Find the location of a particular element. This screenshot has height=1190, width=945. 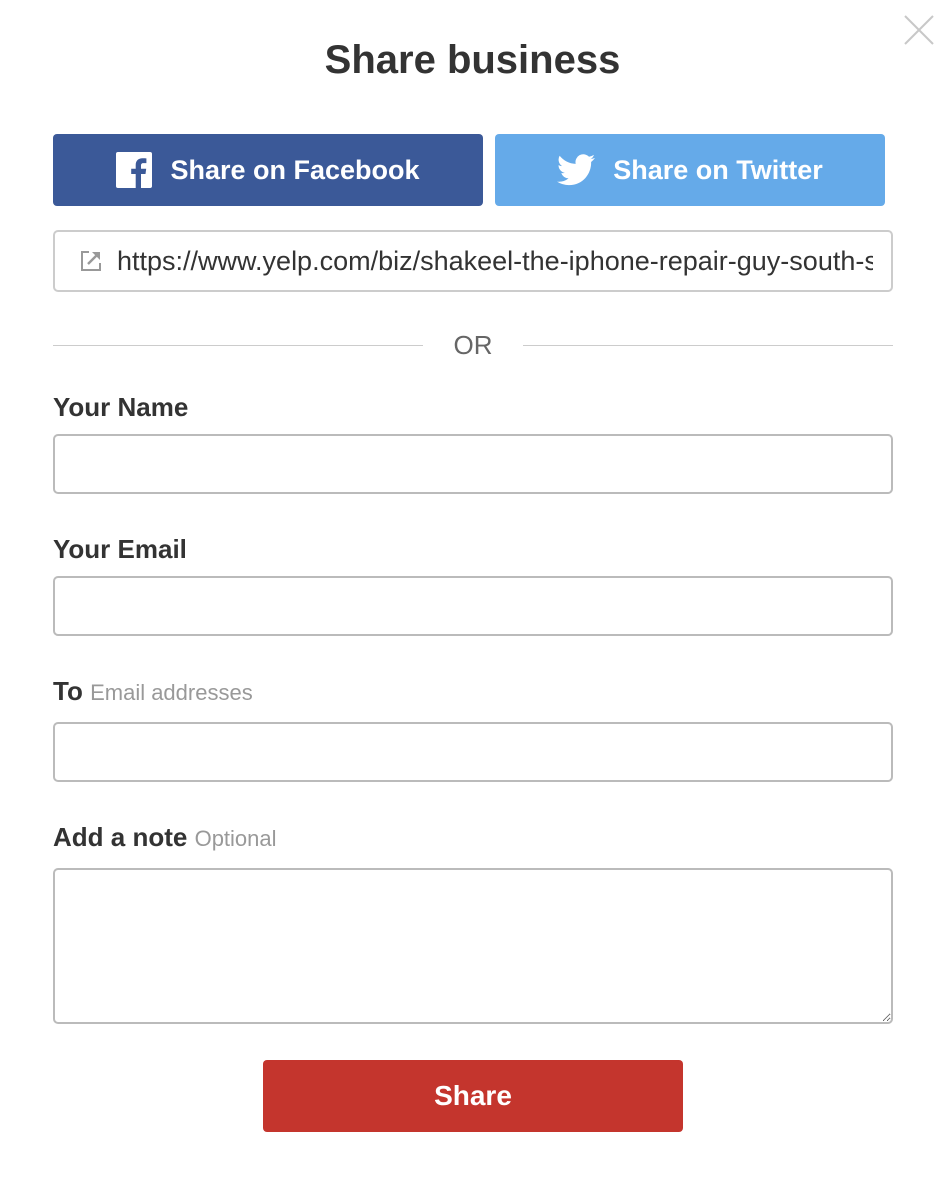

add-note-hint: Optional is located at coordinates (235, 838).